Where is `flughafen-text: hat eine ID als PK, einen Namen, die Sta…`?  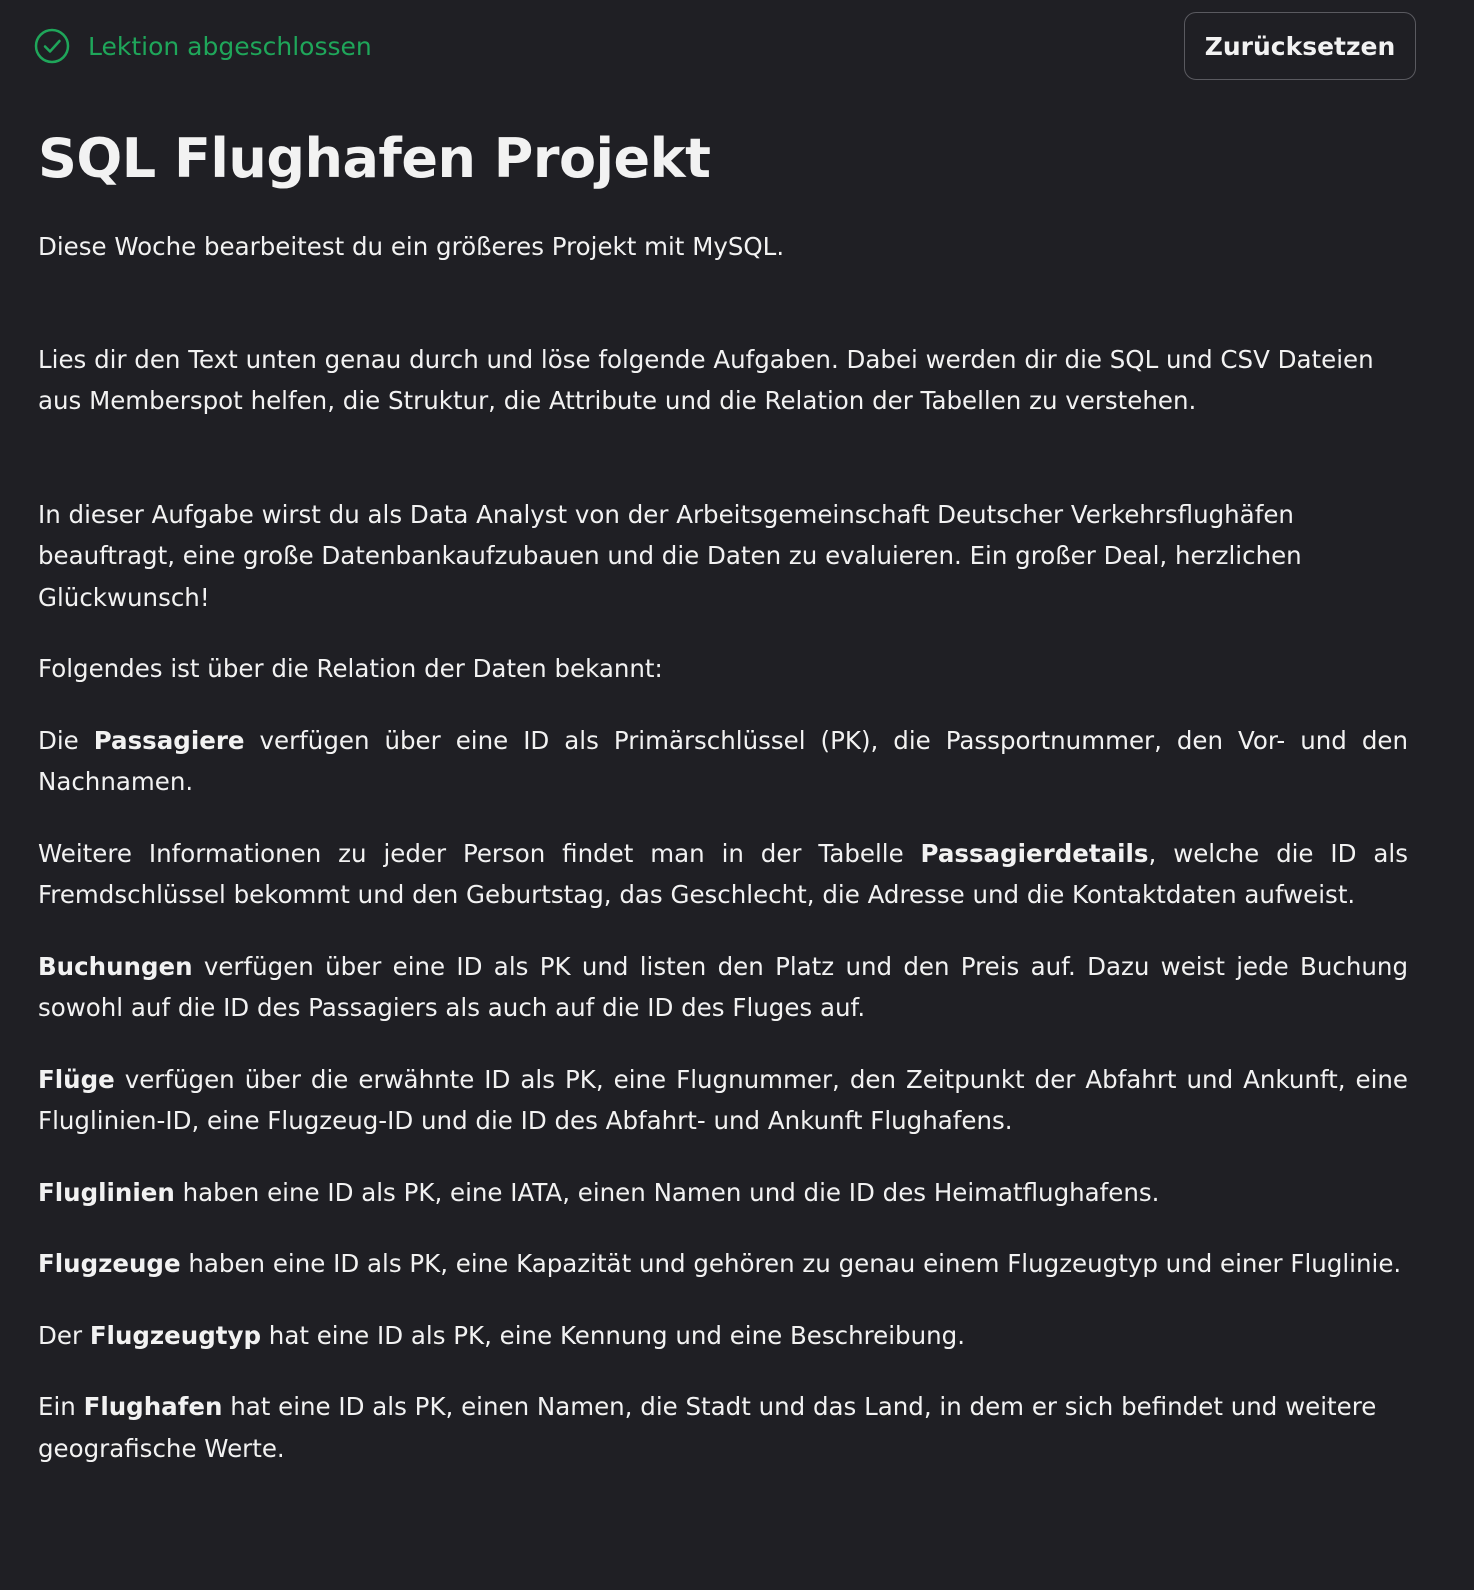 flughafen-text: hat eine ID als PK, einen Namen, die Sta… is located at coordinates (707, 1427).